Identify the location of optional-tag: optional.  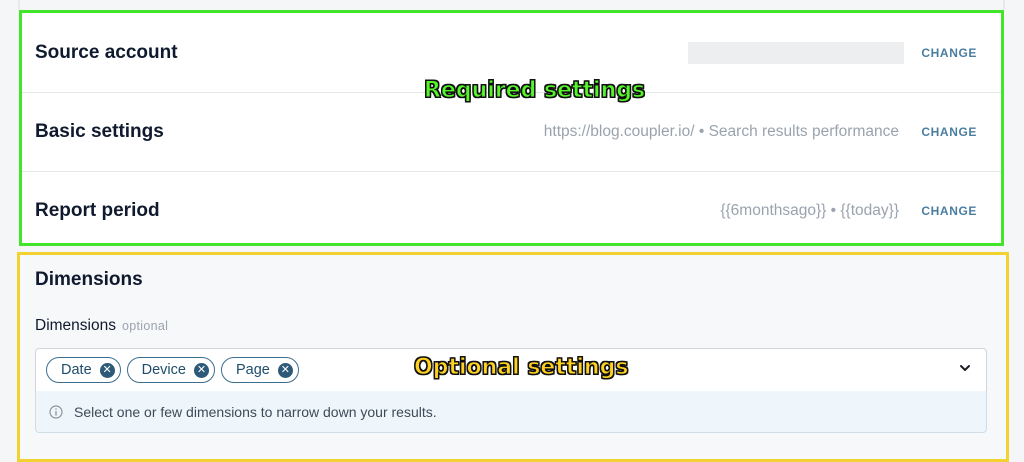
(145, 326).